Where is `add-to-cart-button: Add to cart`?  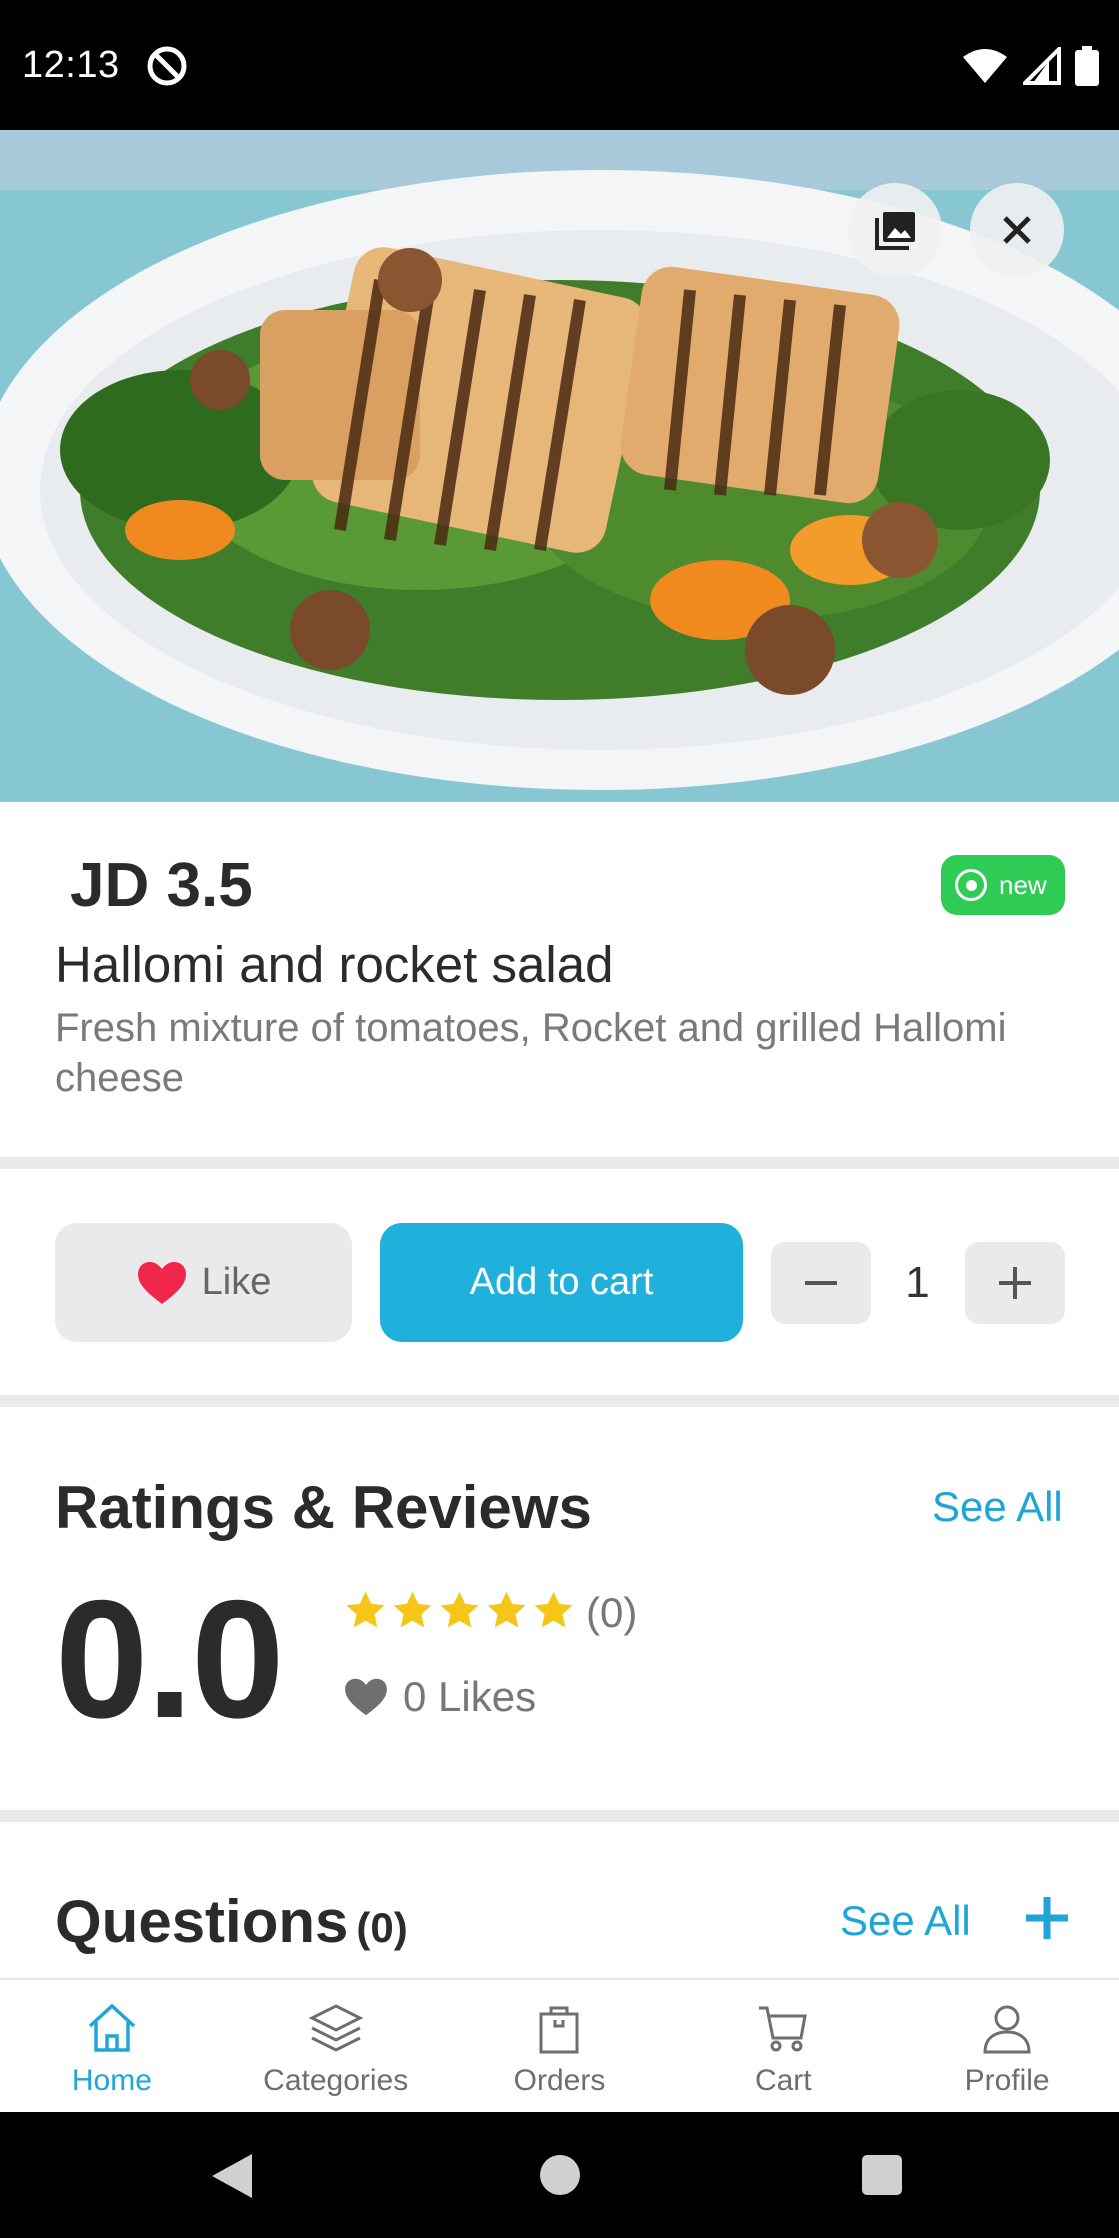
add-to-cart-button: Add to cart is located at coordinates (561, 1282).